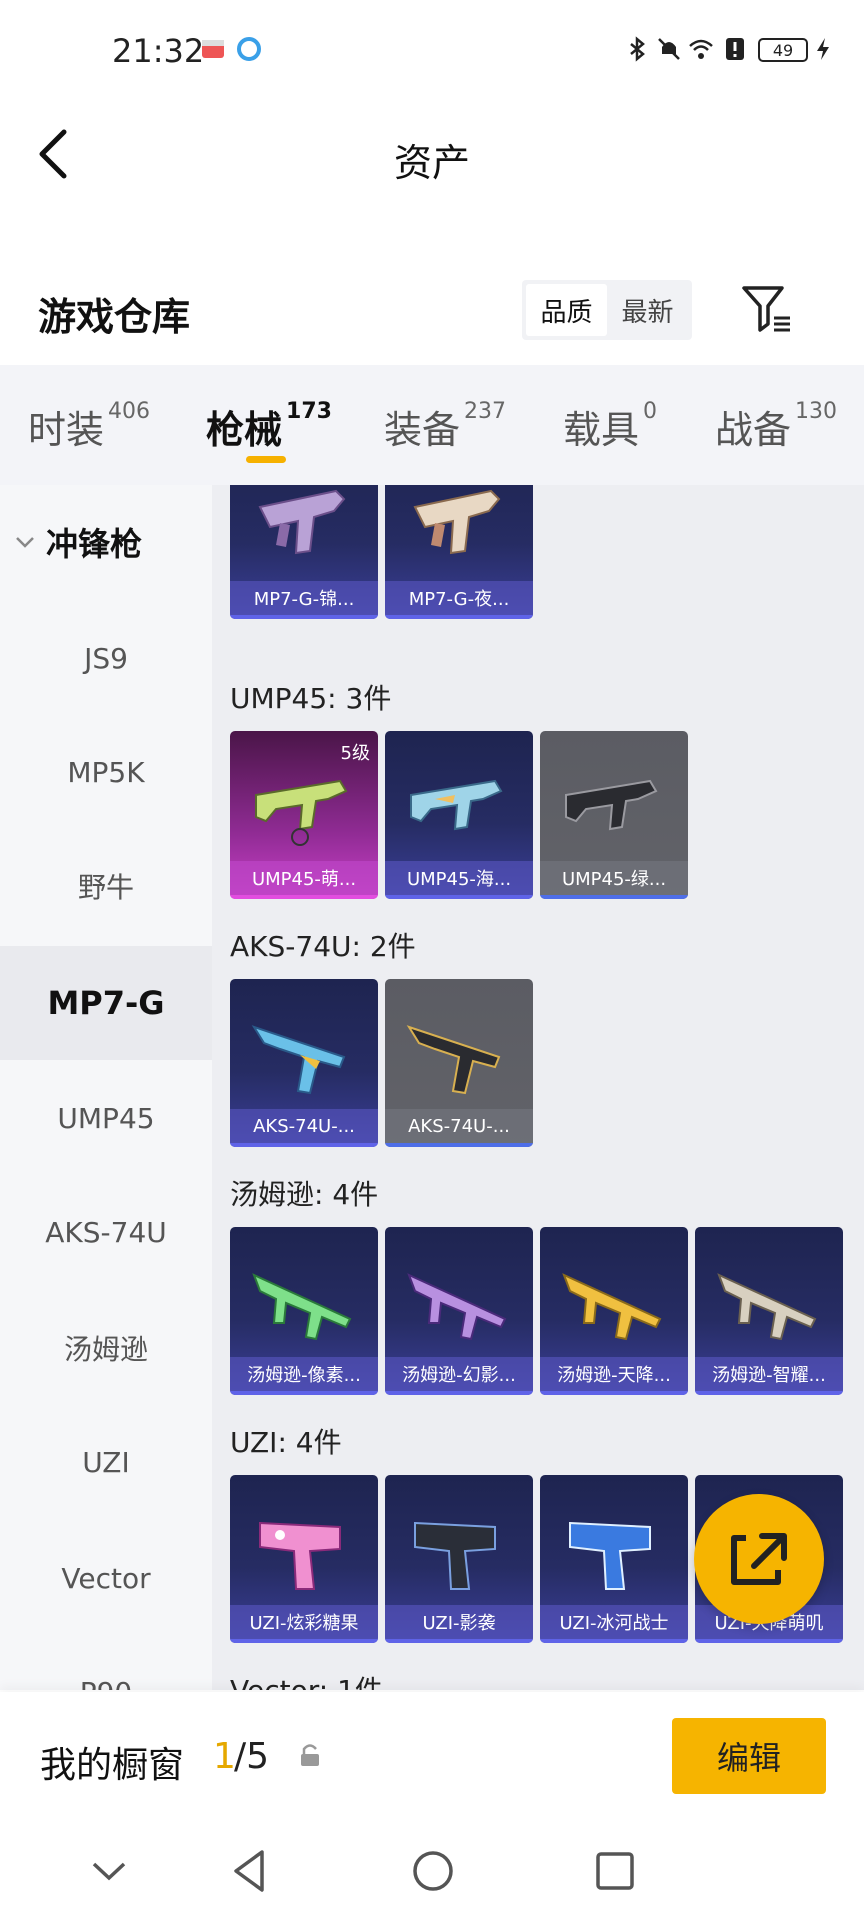 This screenshot has height=1920, width=864. What do you see at coordinates (106, 1663) in the screenshot?
I see `sidebar-item-p90: P90` at bounding box center [106, 1663].